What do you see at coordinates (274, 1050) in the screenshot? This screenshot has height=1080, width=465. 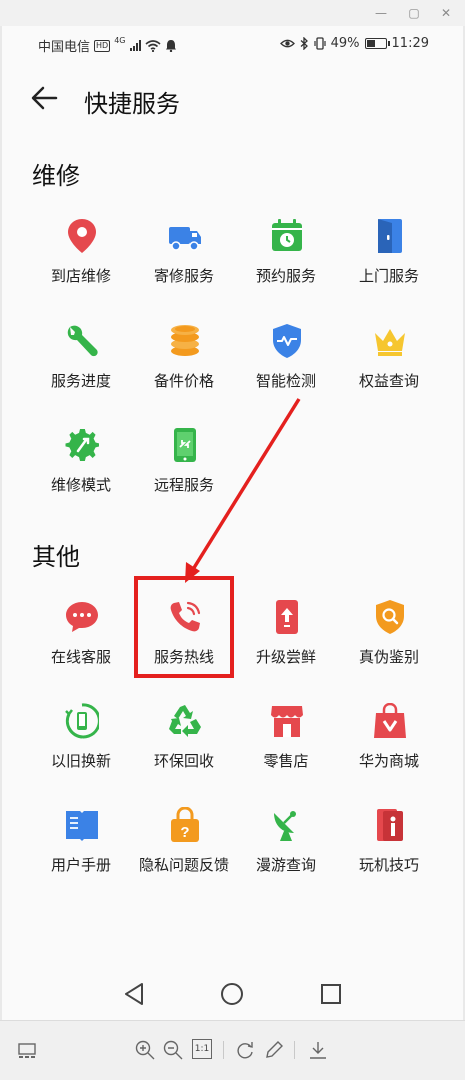 I see `edit-pencil-icon` at bounding box center [274, 1050].